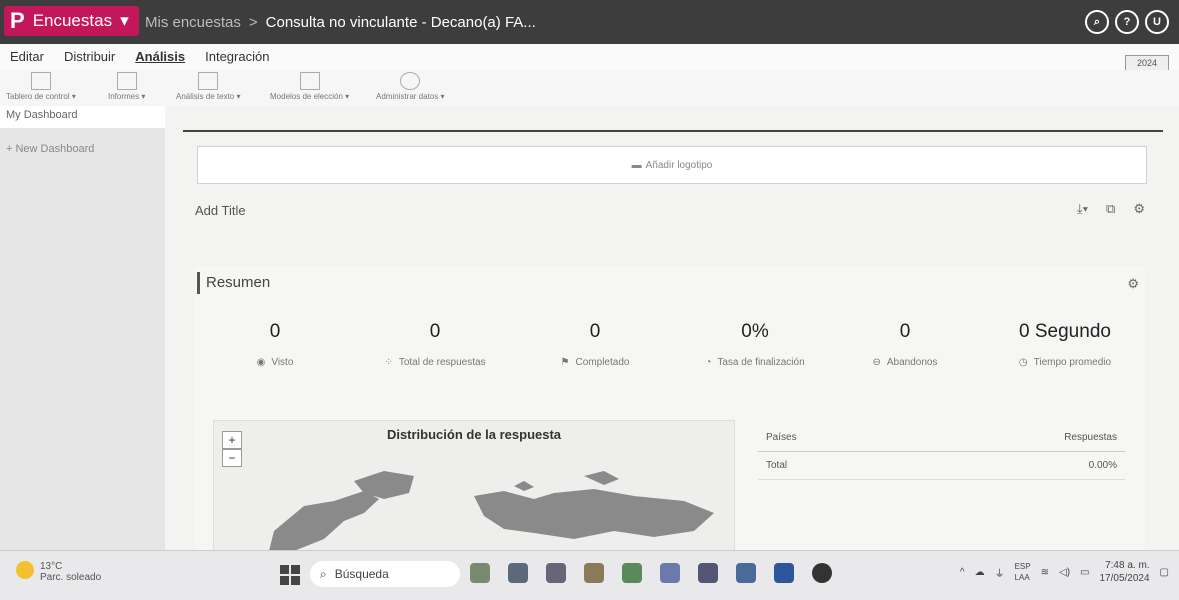 The height and width of the screenshot is (600, 1179). I want to click on sun-icon, so click(25, 570).